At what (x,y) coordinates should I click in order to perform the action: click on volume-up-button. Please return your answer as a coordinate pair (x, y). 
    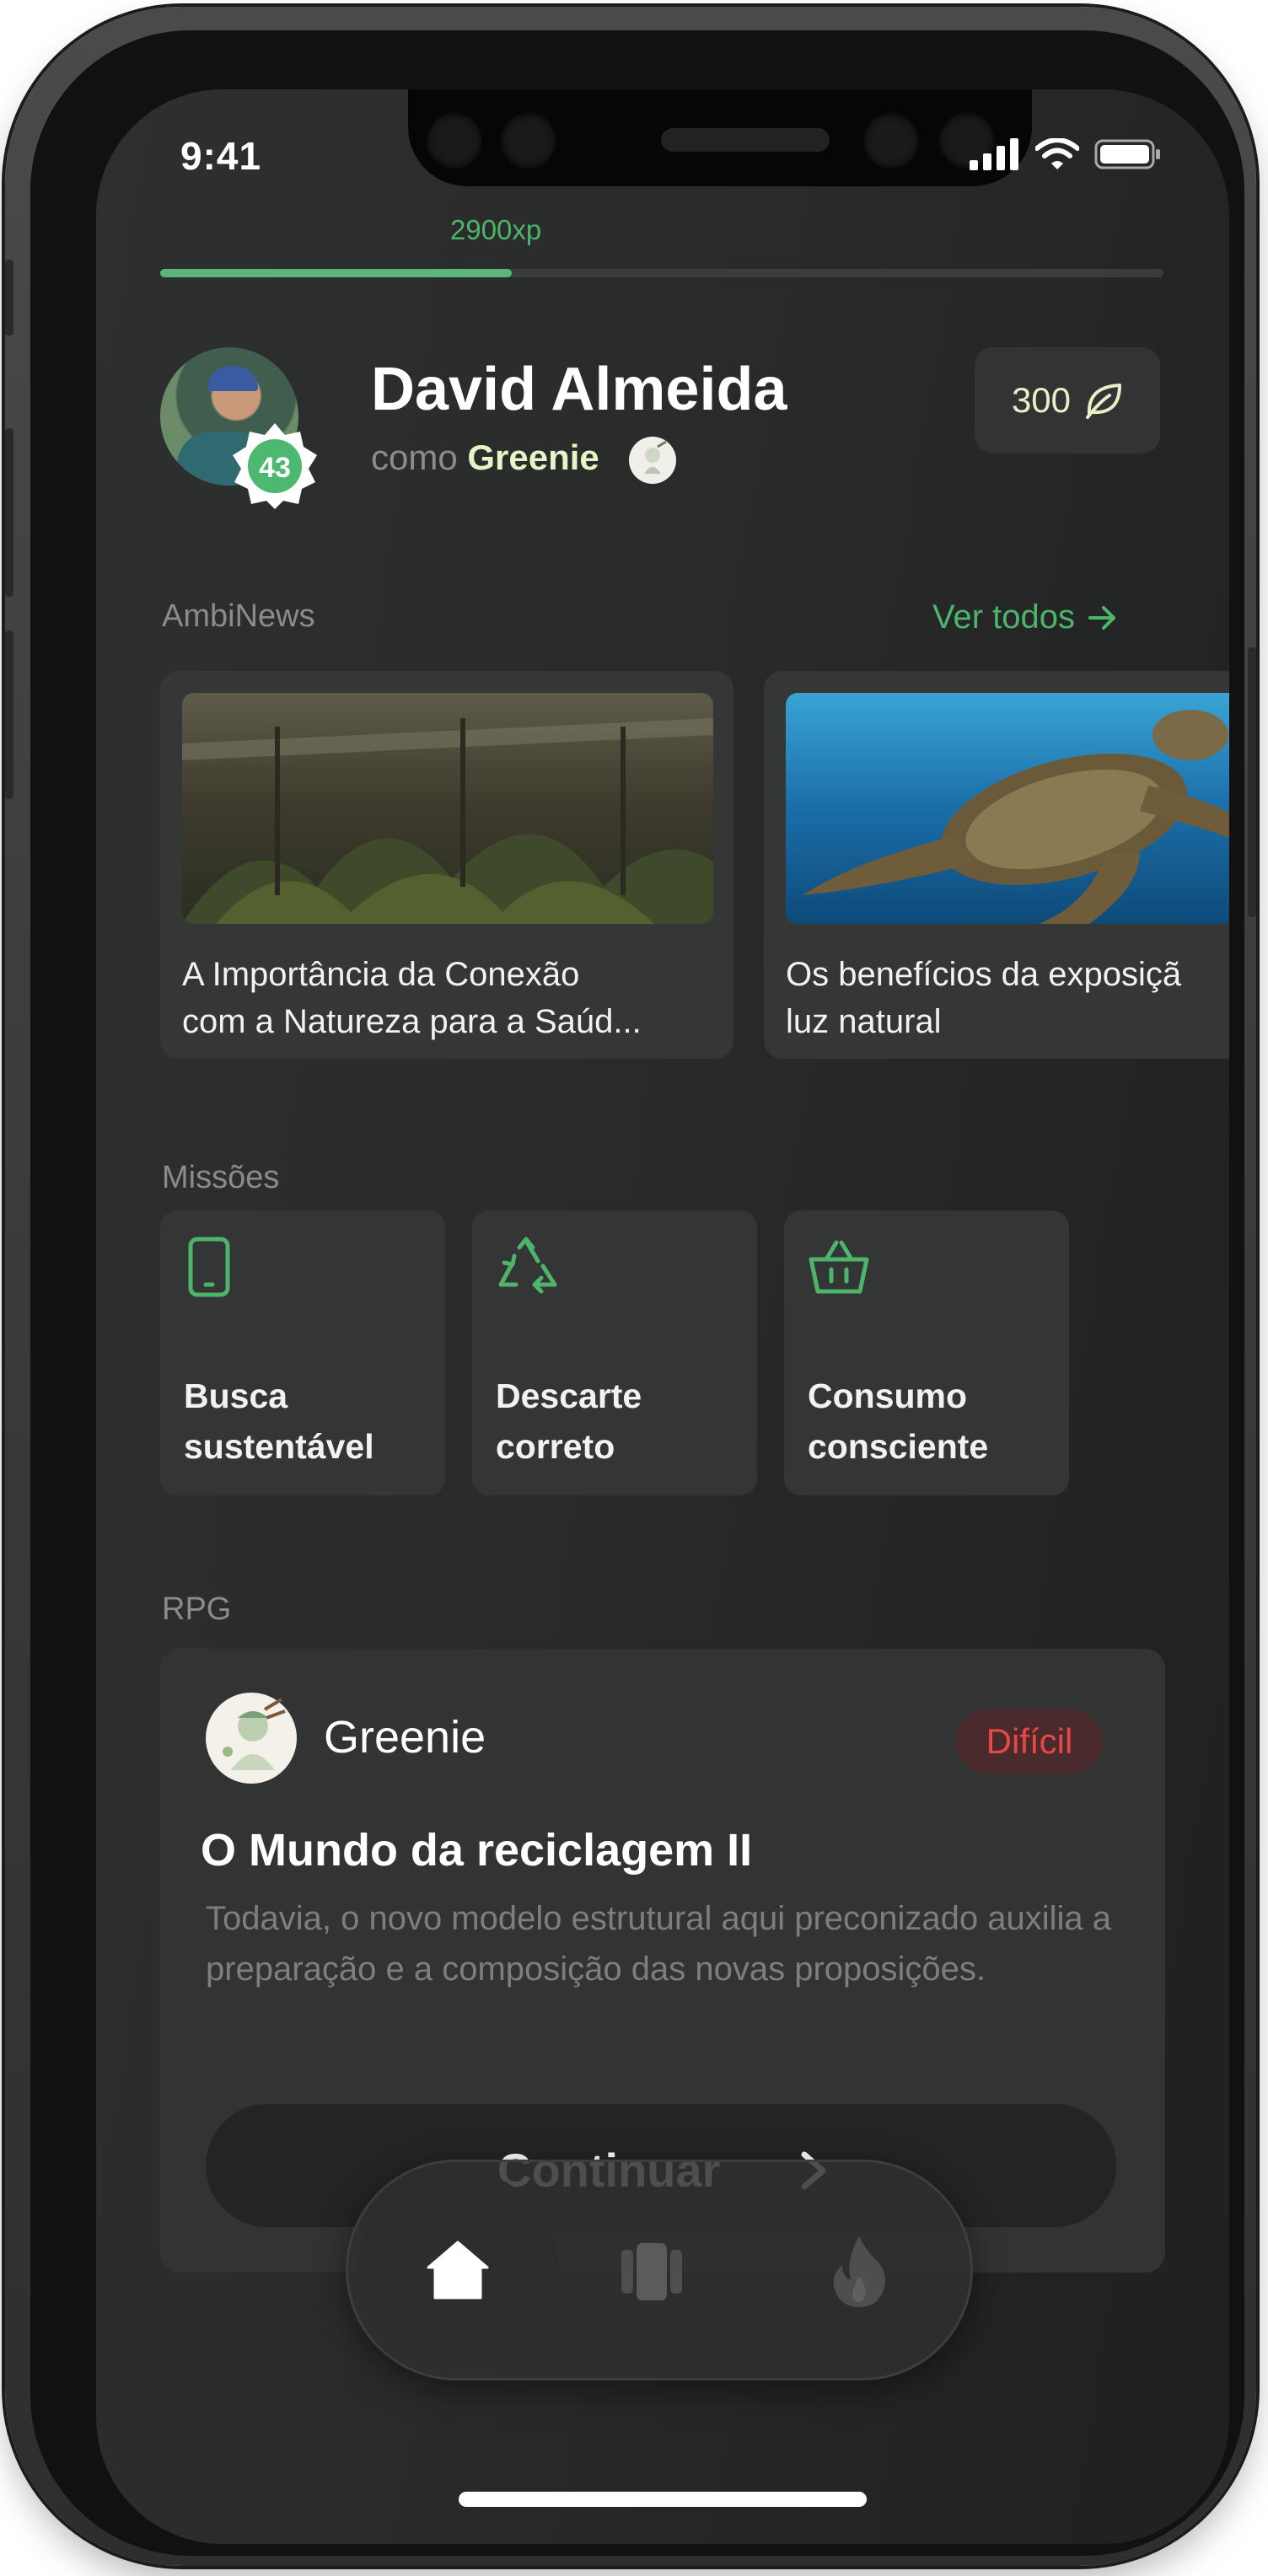
    Looking at the image, I should click on (9, 512).